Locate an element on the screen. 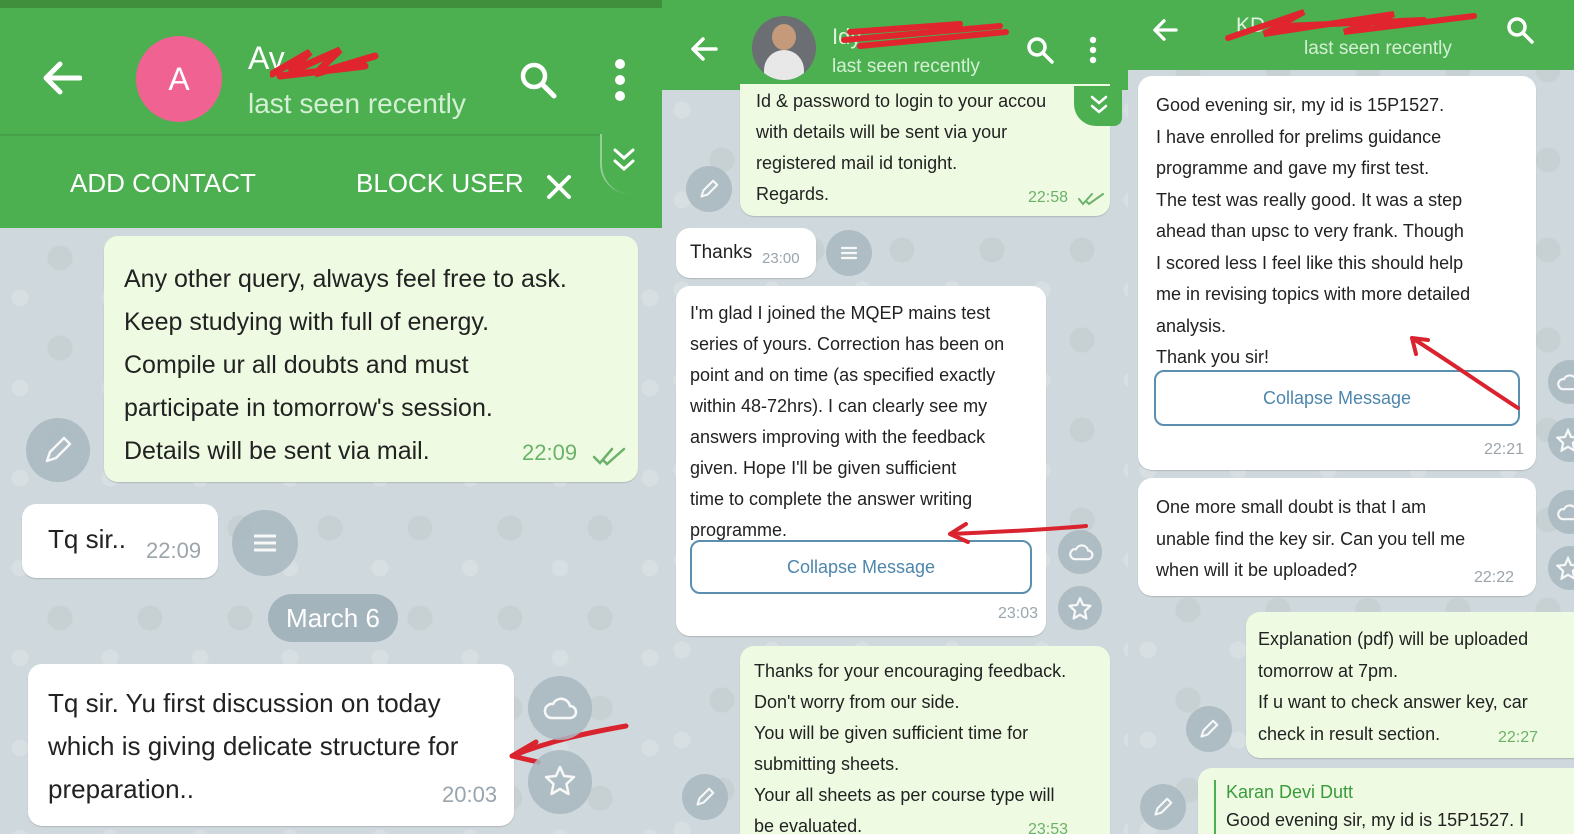 The height and width of the screenshot is (834, 1574). message-time: 22:22 is located at coordinates (1494, 577).